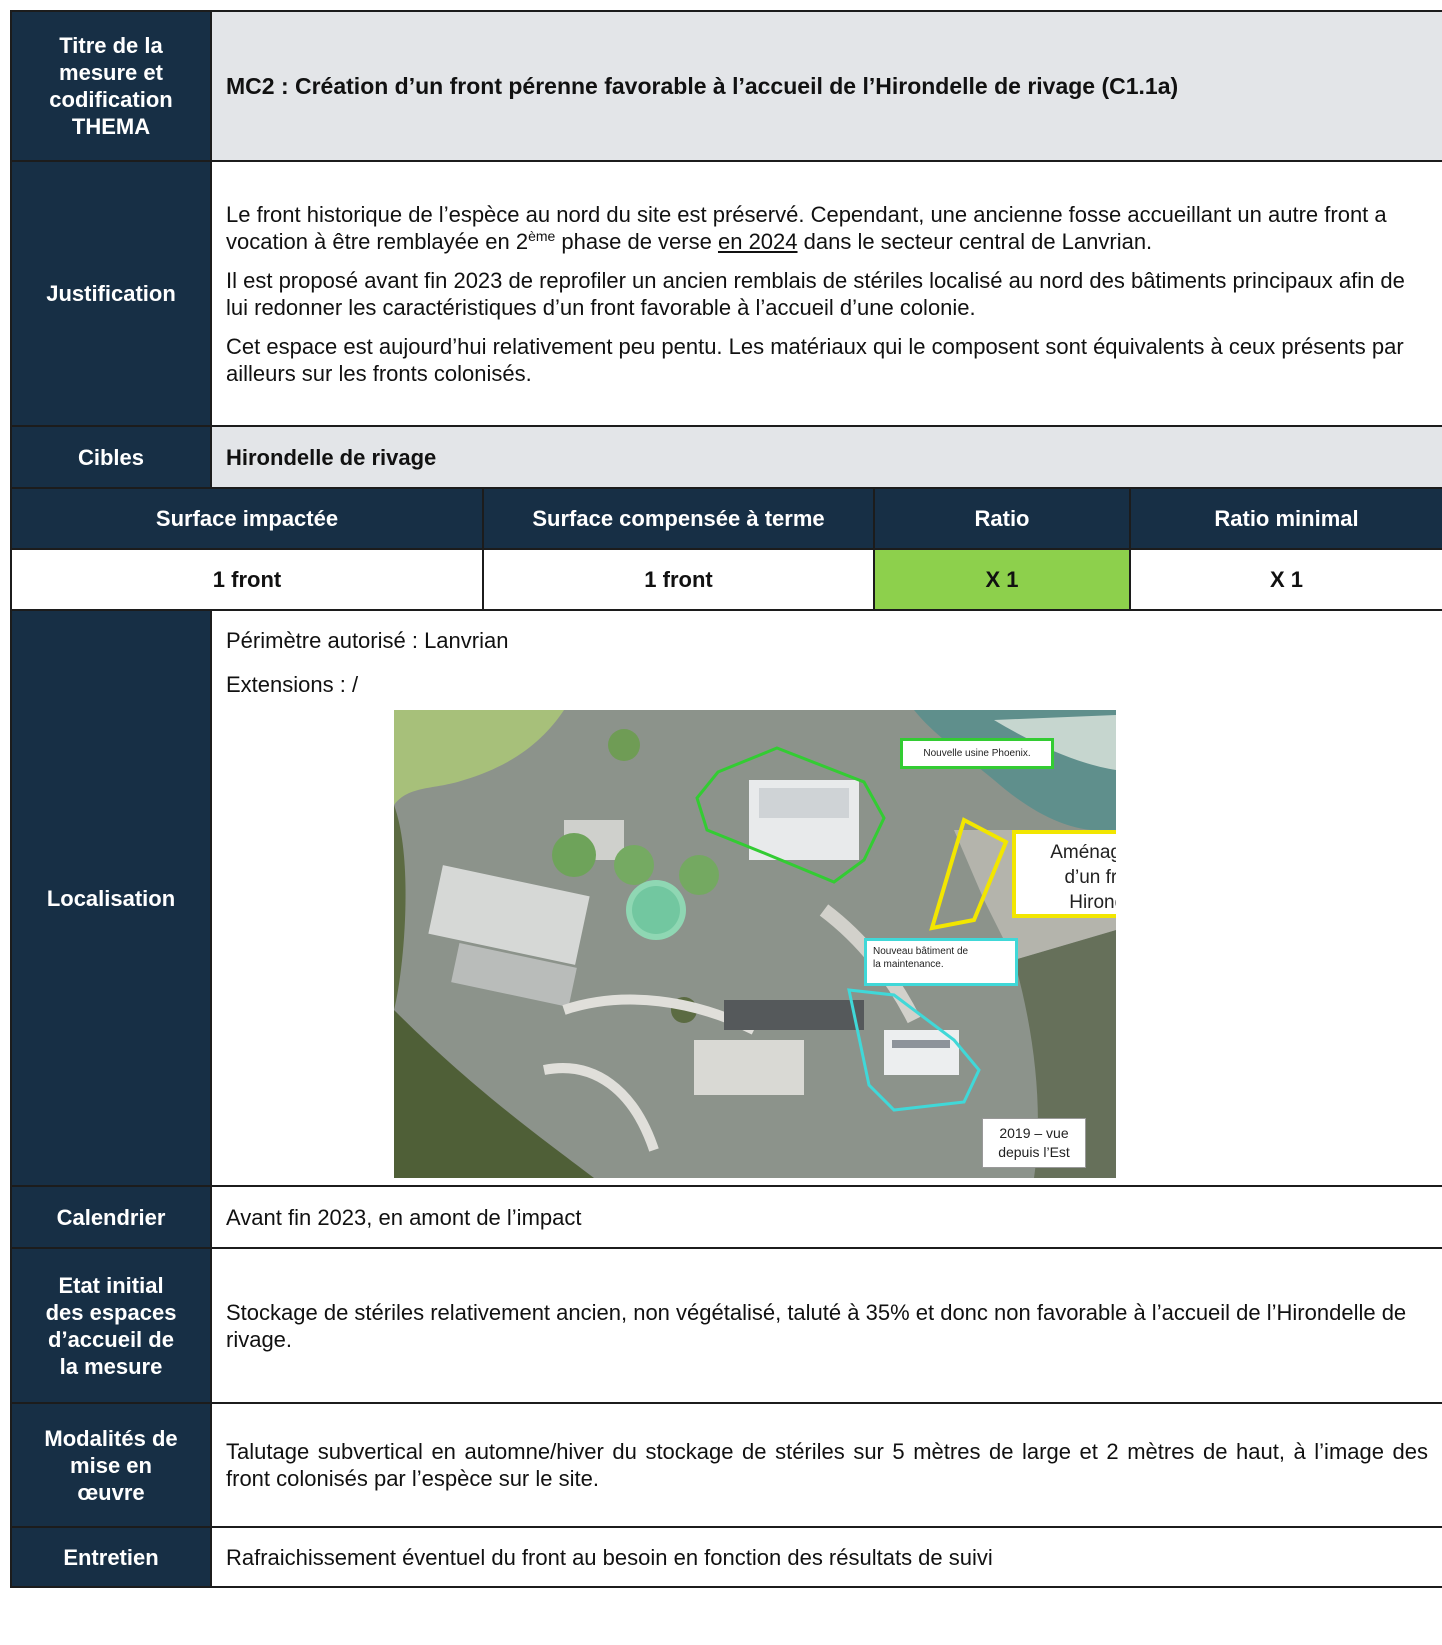  What do you see at coordinates (1002, 579) in the screenshot?
I see `ratio-value: X 1` at bounding box center [1002, 579].